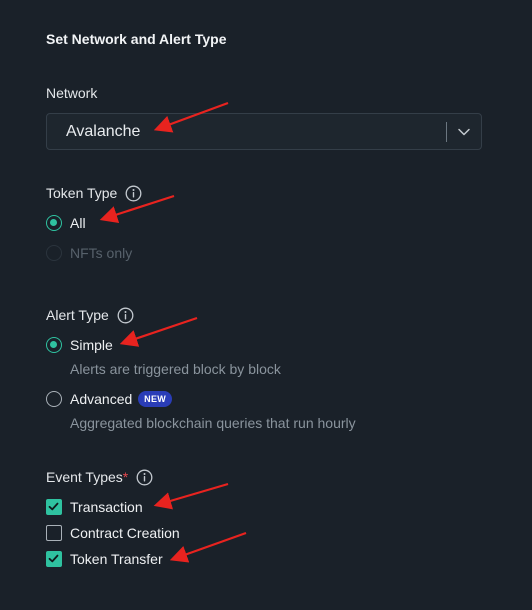 The height and width of the screenshot is (610, 532). Describe the element at coordinates (54, 399) in the screenshot. I see `alert-type-advanced-radio` at that location.